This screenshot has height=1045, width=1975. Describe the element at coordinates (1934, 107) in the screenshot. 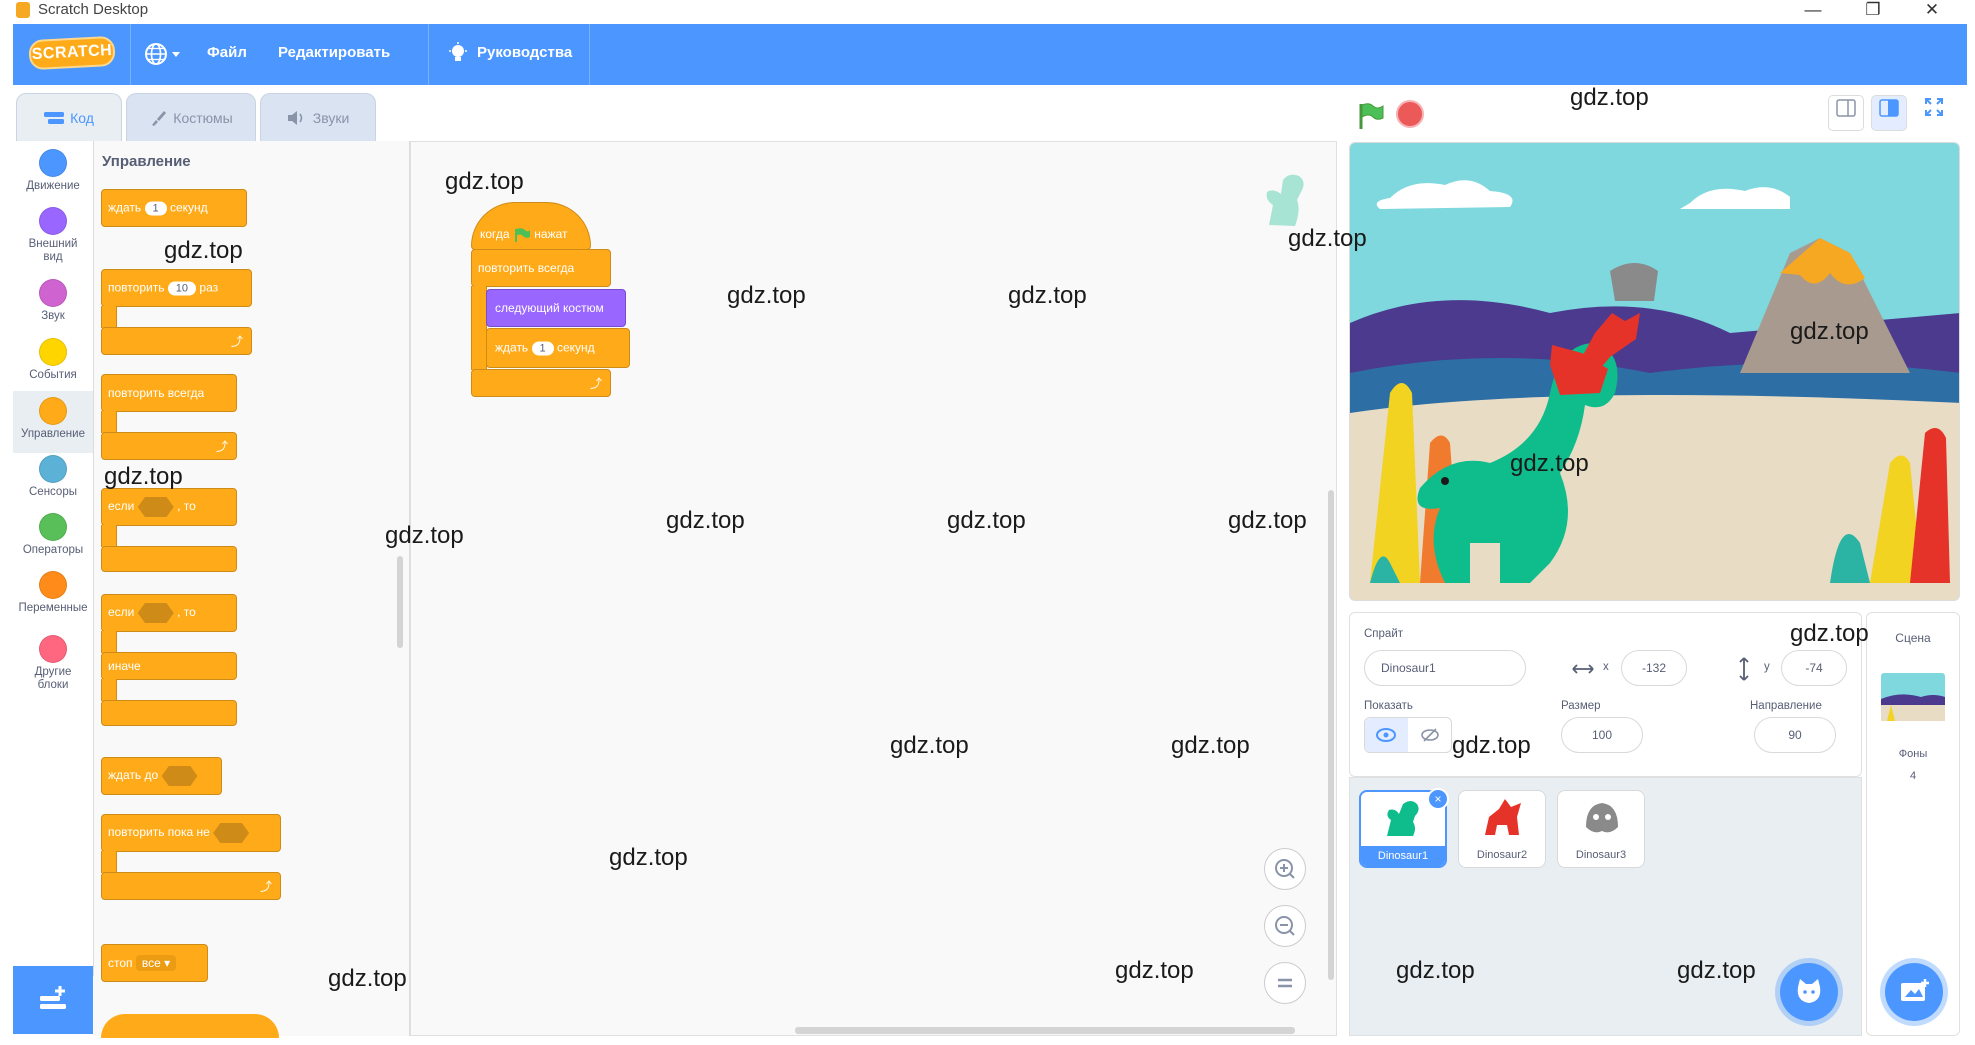

I see `fullscreen-icon` at that location.